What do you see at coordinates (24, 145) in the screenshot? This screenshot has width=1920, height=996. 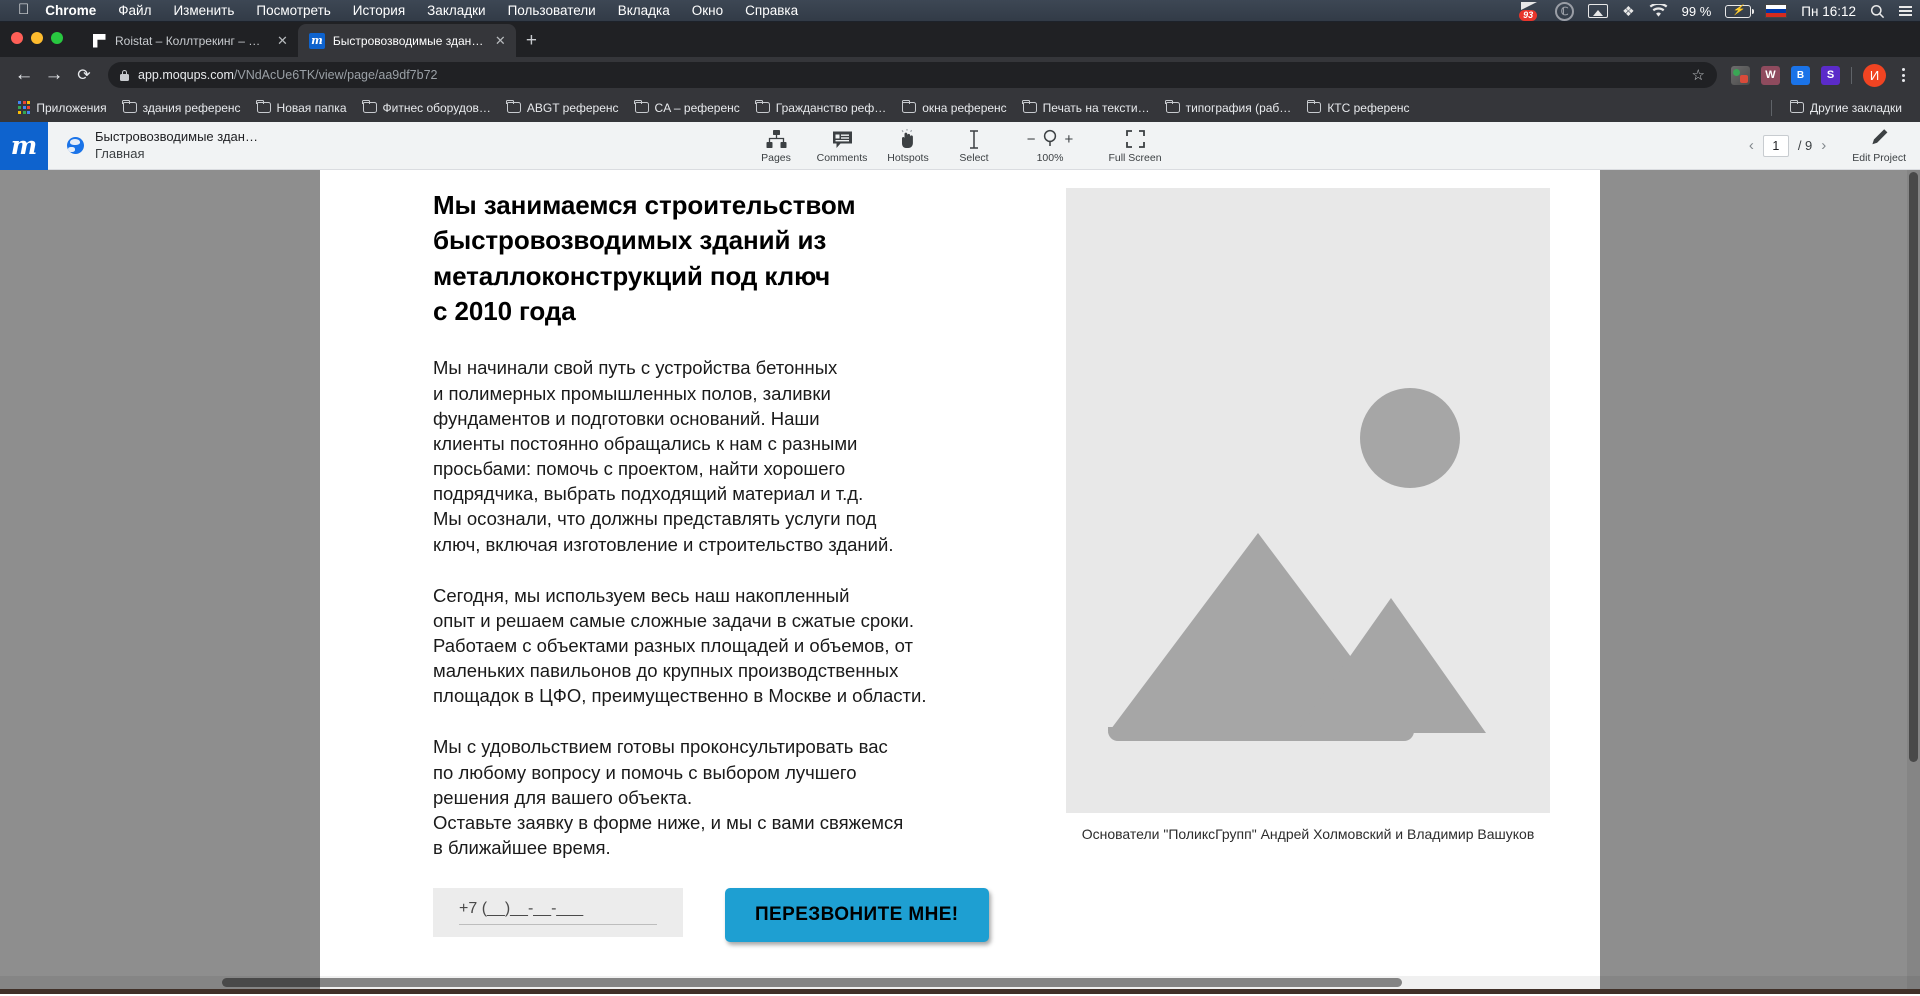 I see `moqups-logo: m` at bounding box center [24, 145].